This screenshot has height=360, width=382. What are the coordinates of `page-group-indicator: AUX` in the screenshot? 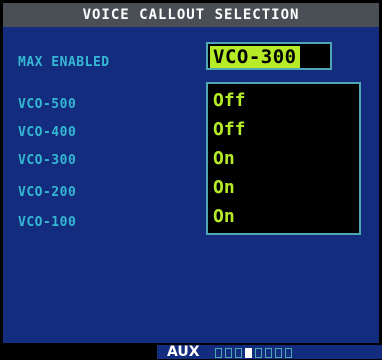 It's located at (269, 352).